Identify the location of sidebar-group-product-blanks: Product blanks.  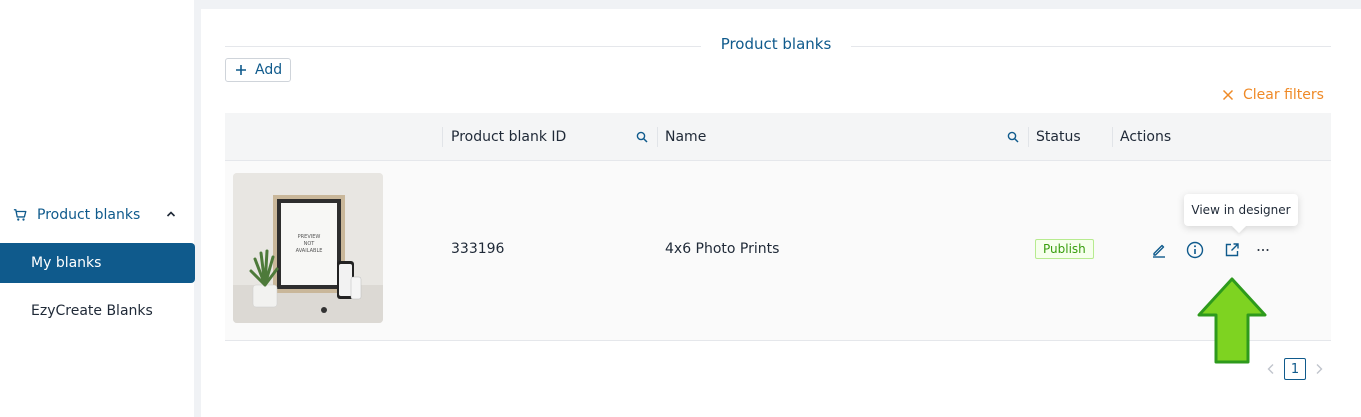
(97, 215).